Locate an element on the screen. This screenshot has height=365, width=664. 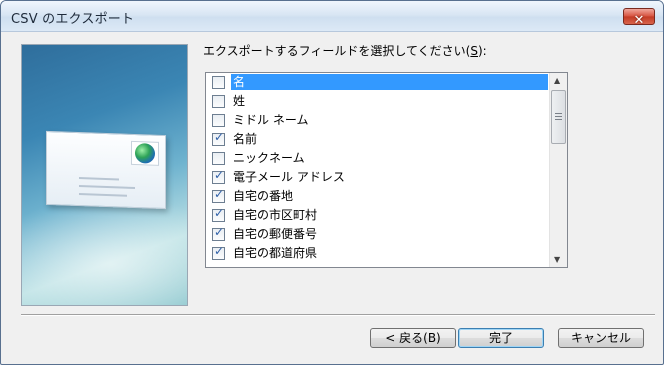
field-row: 姓 is located at coordinates (377, 101).